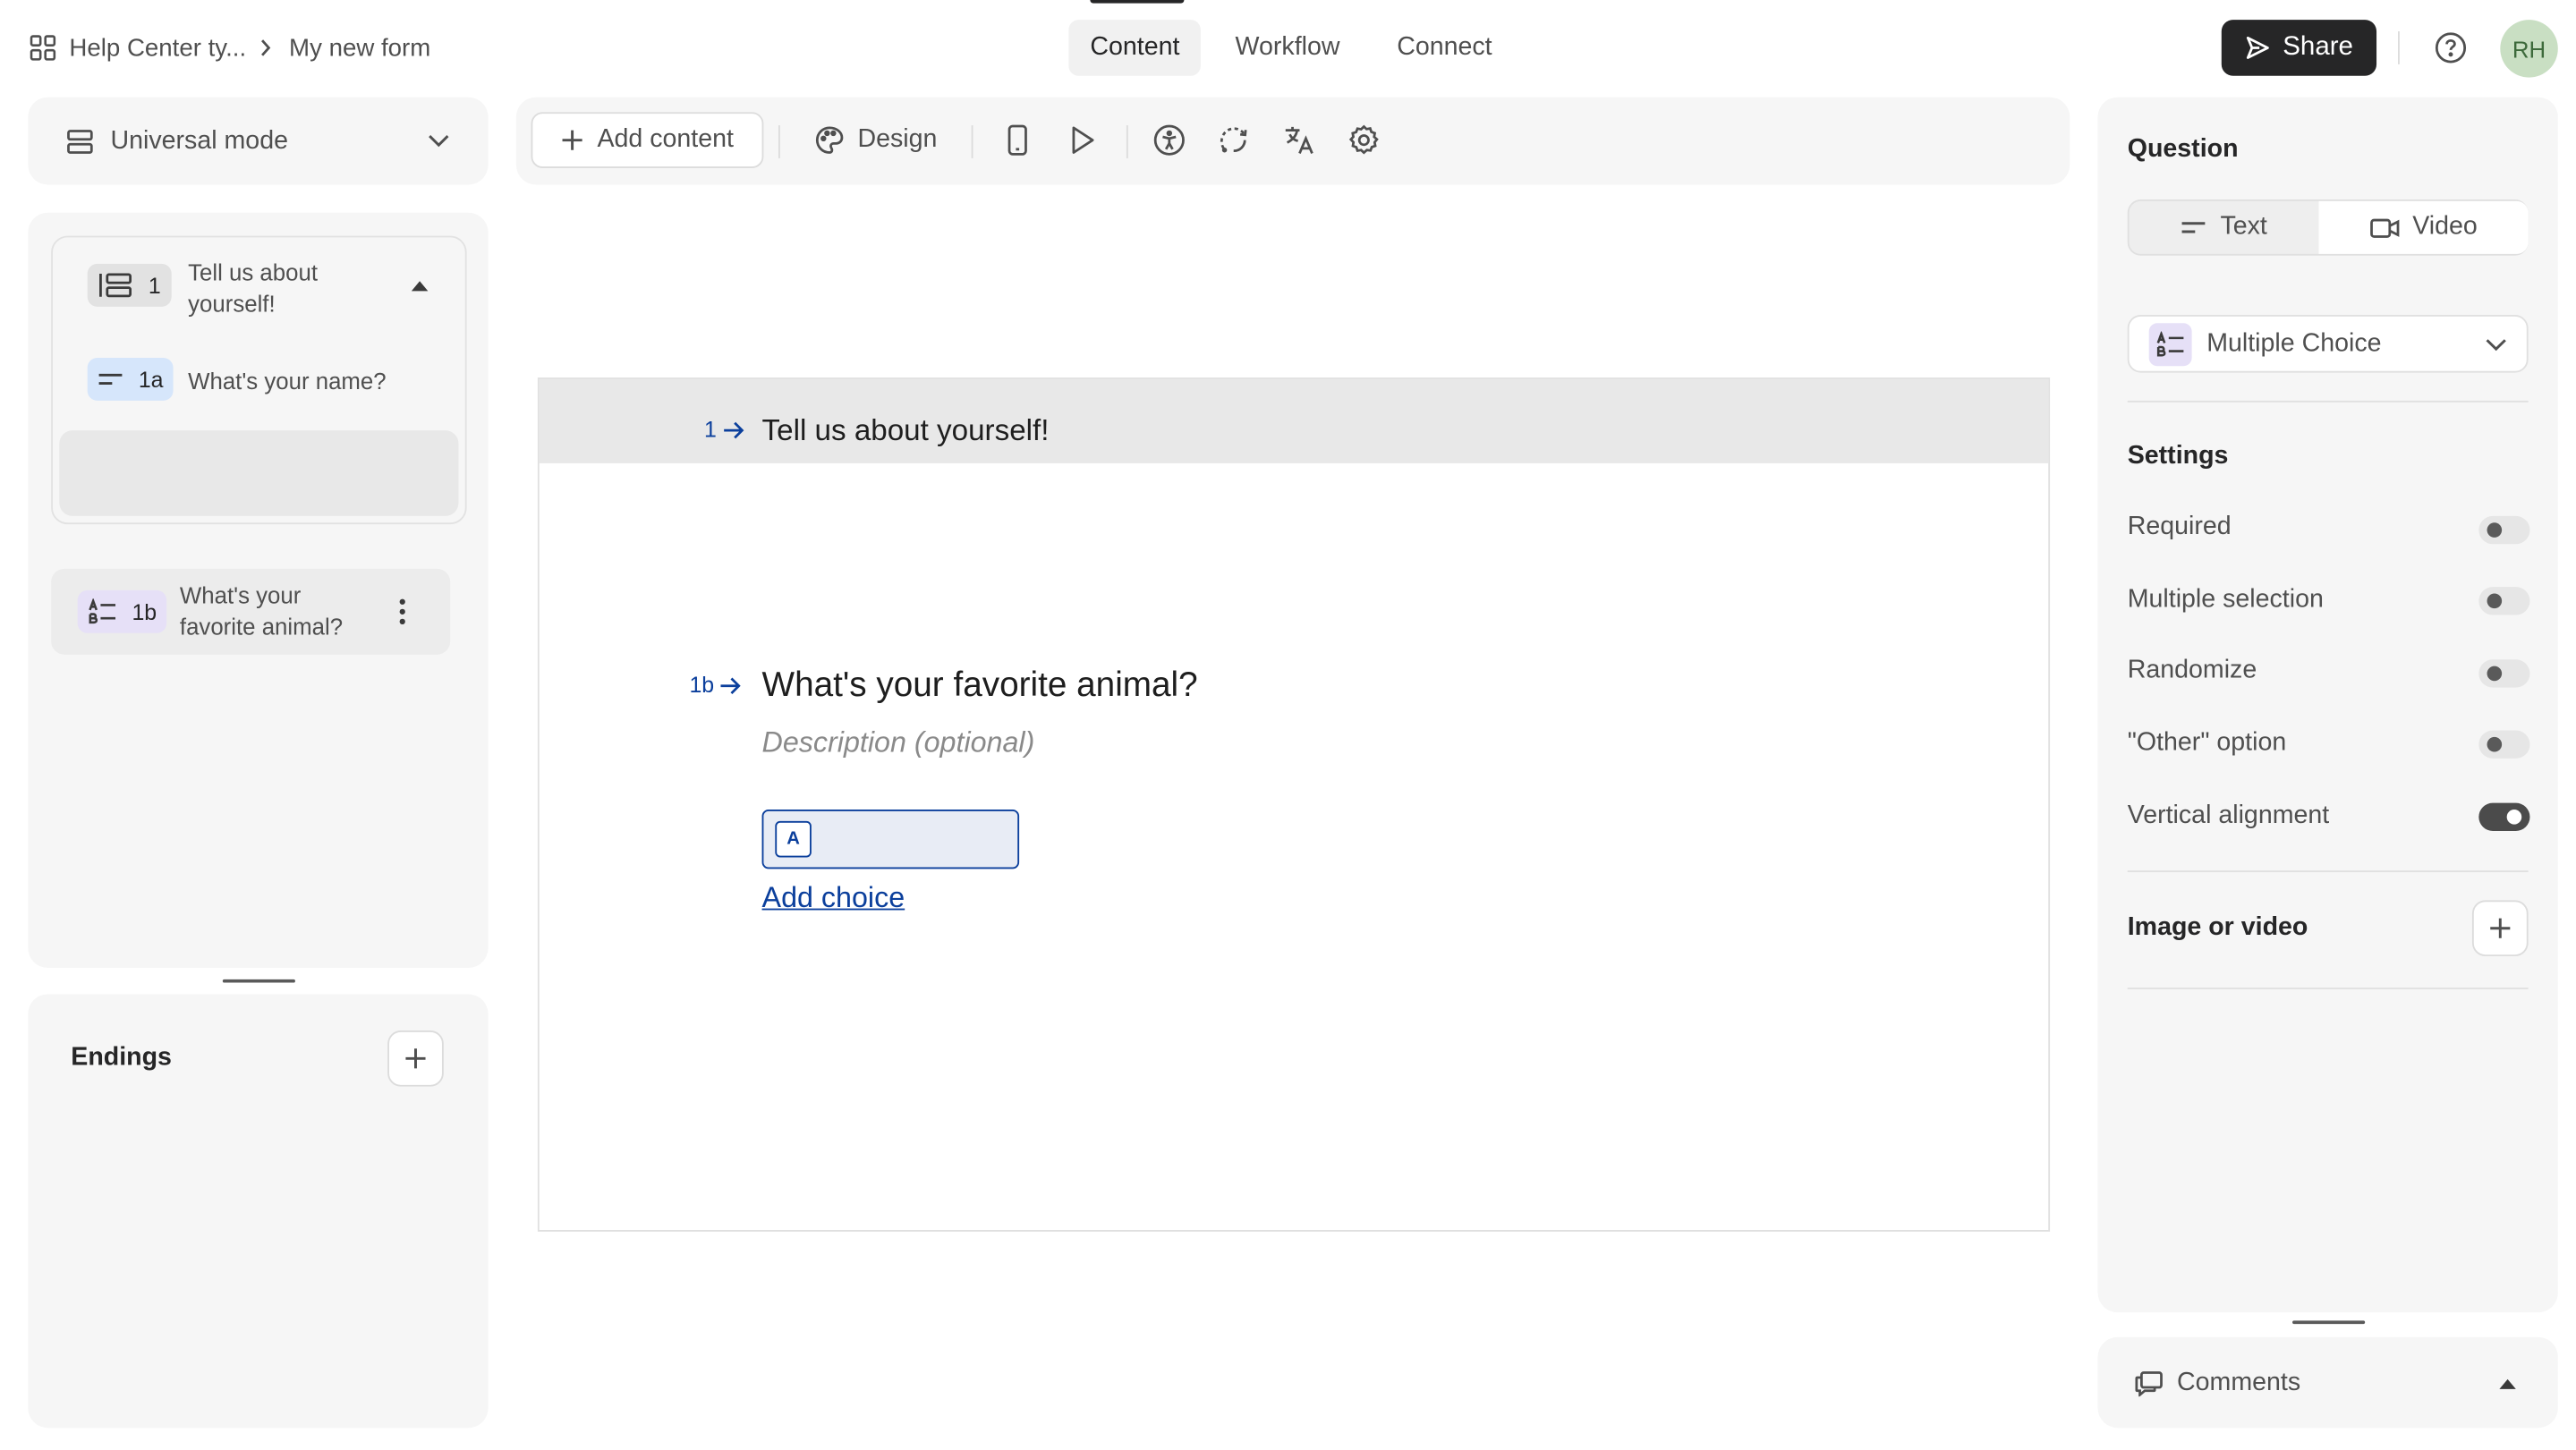 This screenshot has width=2576, height=1450. I want to click on grid-icon, so click(43, 48).